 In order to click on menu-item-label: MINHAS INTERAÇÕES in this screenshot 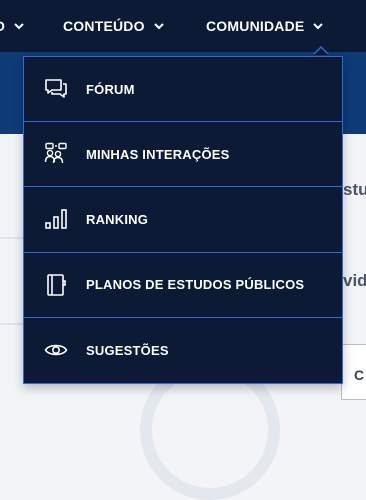, I will do `click(158, 154)`.